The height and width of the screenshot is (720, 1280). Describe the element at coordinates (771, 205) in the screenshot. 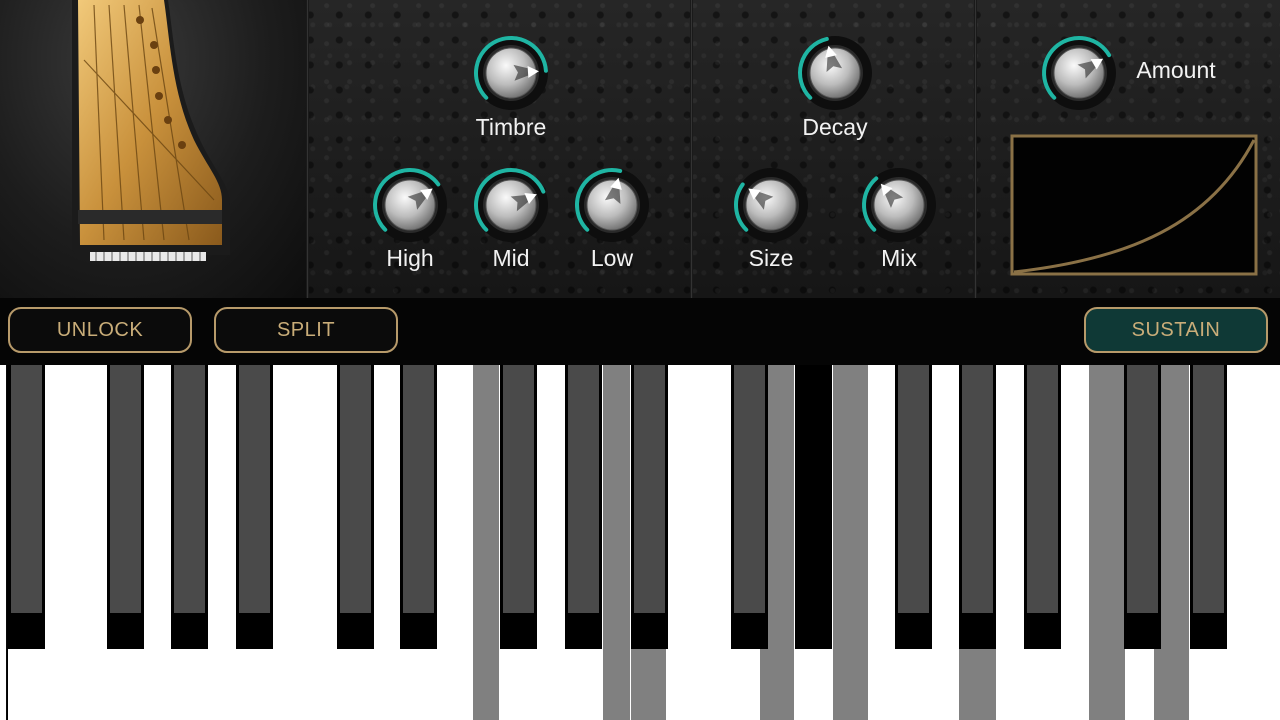

I see `size-knob` at that location.